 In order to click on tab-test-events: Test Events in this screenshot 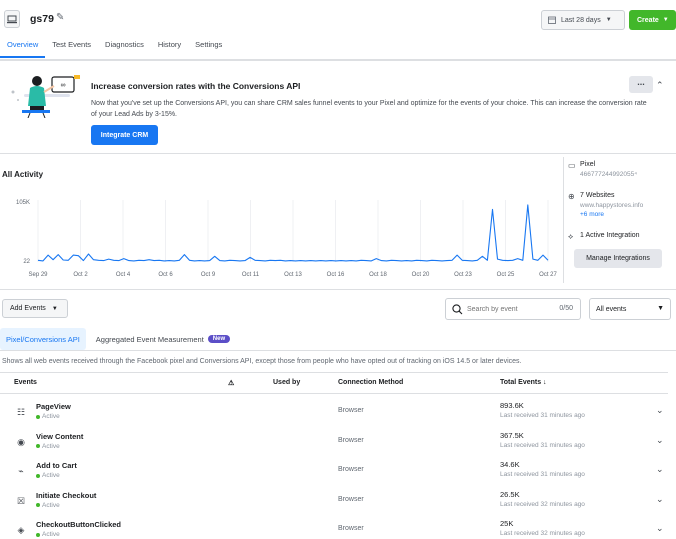, I will do `click(71, 47)`.